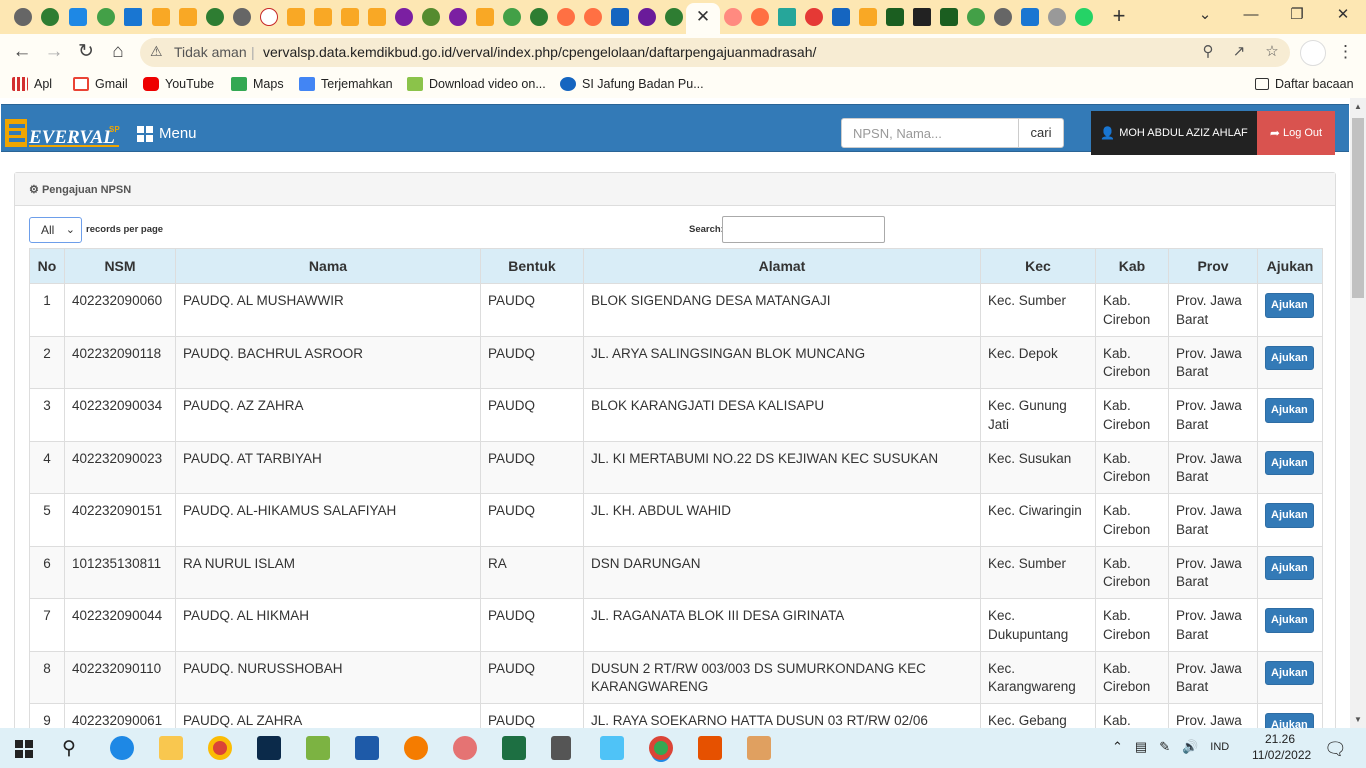 This screenshot has width=1366, height=768. Describe the element at coordinates (1335, 749) in the screenshot. I see `notification-icon: 🗨` at that location.